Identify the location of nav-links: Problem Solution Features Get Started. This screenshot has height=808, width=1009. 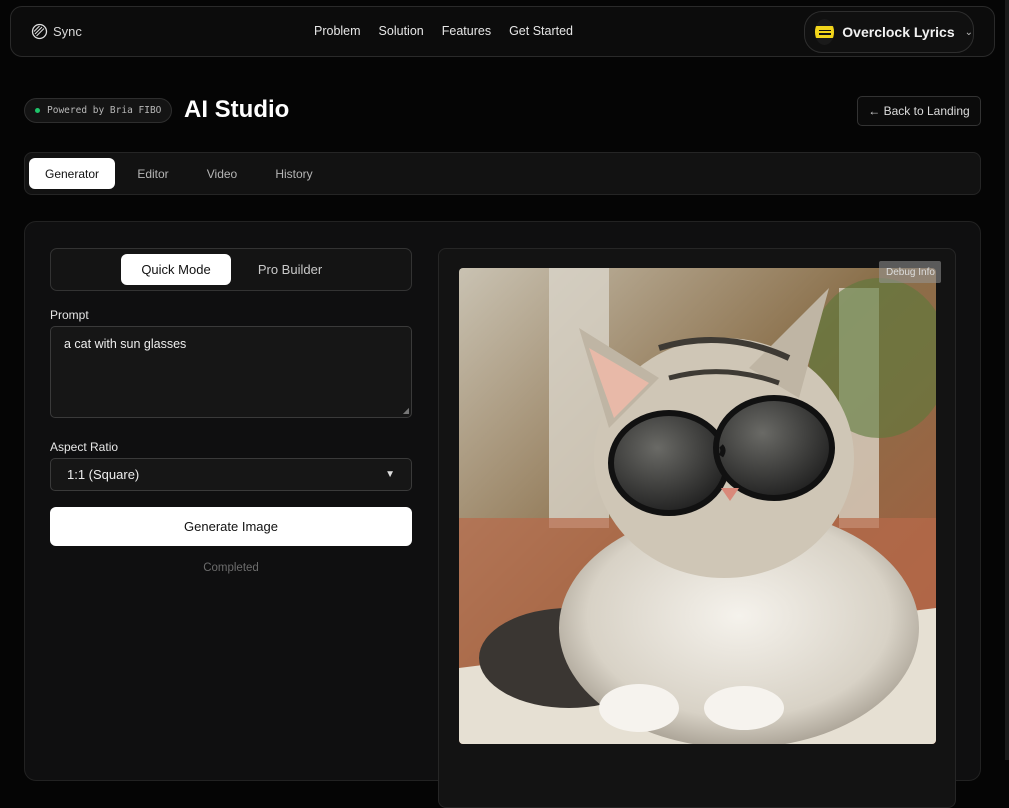
(443, 31).